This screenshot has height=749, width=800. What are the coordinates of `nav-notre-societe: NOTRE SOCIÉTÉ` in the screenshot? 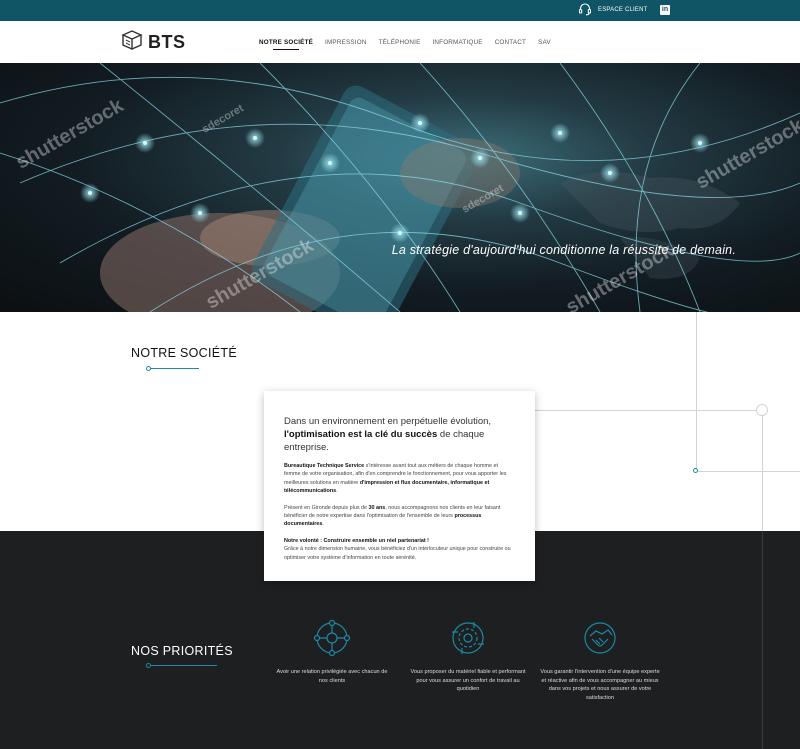 It's located at (286, 44).